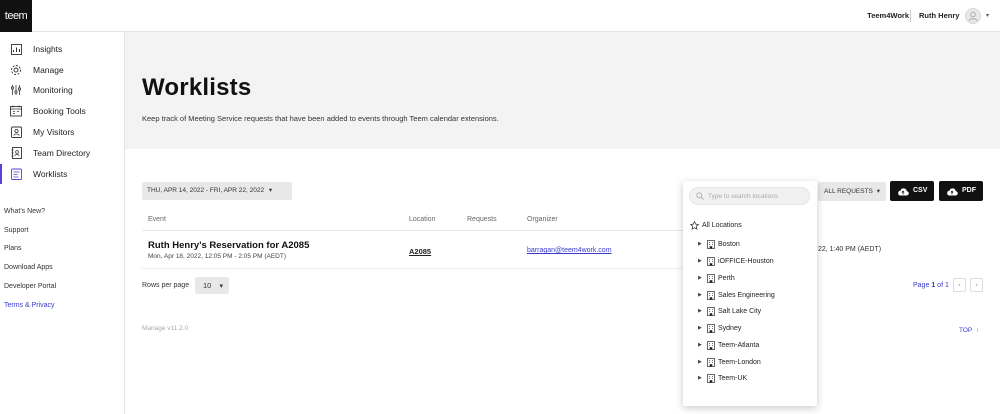 This screenshot has width=1000, height=414. Describe the element at coordinates (969, 330) in the screenshot. I see `back-to-top-link: TOP ↑` at that location.